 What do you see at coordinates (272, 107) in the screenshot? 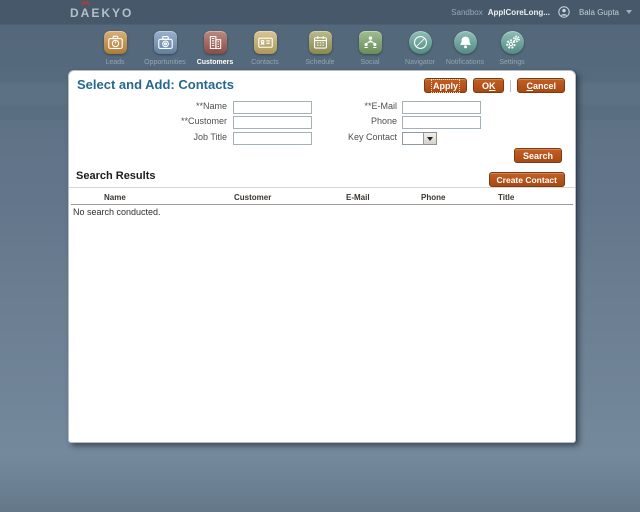
I see `name-input` at bounding box center [272, 107].